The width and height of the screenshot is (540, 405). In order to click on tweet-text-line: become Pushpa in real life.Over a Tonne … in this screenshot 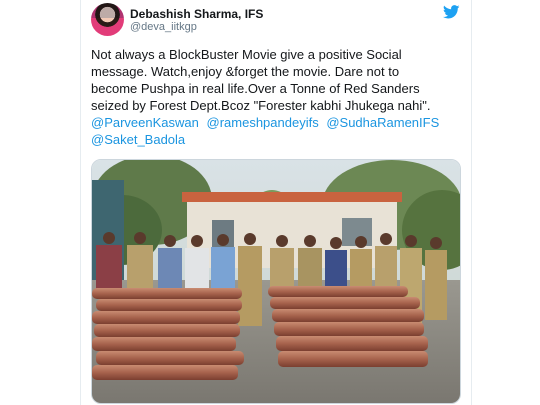, I will do `click(255, 88)`.